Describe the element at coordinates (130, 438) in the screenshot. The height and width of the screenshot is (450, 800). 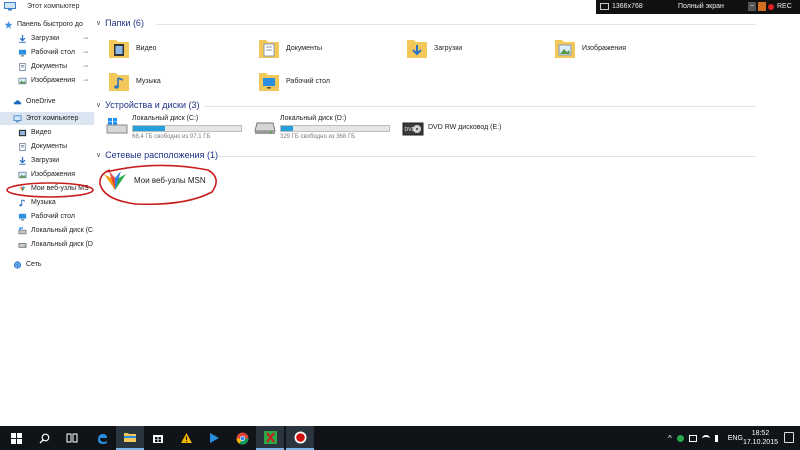
I see `taskbar-explorer` at that location.